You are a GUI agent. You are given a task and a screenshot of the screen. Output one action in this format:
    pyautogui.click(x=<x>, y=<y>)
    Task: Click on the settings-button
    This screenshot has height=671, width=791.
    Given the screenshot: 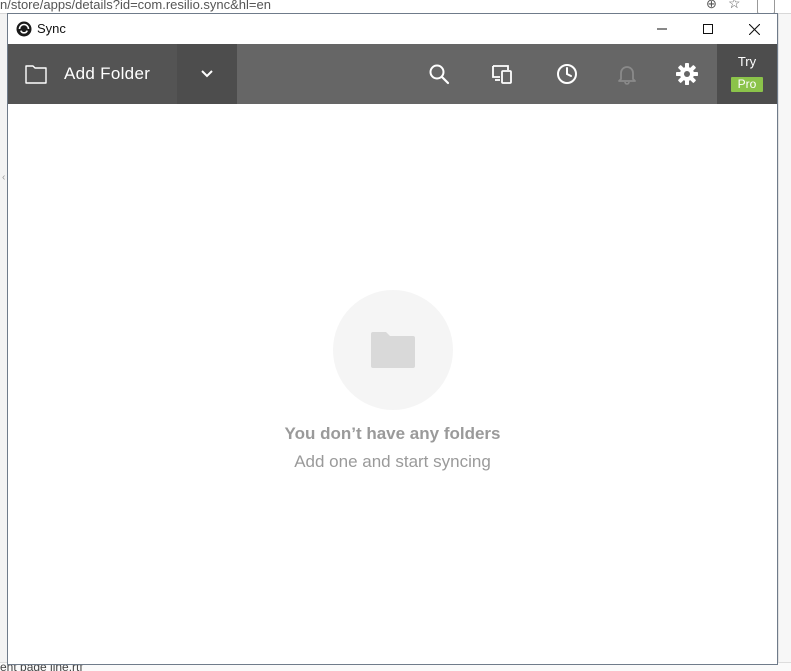 What is the action you would take?
    pyautogui.click(x=687, y=74)
    